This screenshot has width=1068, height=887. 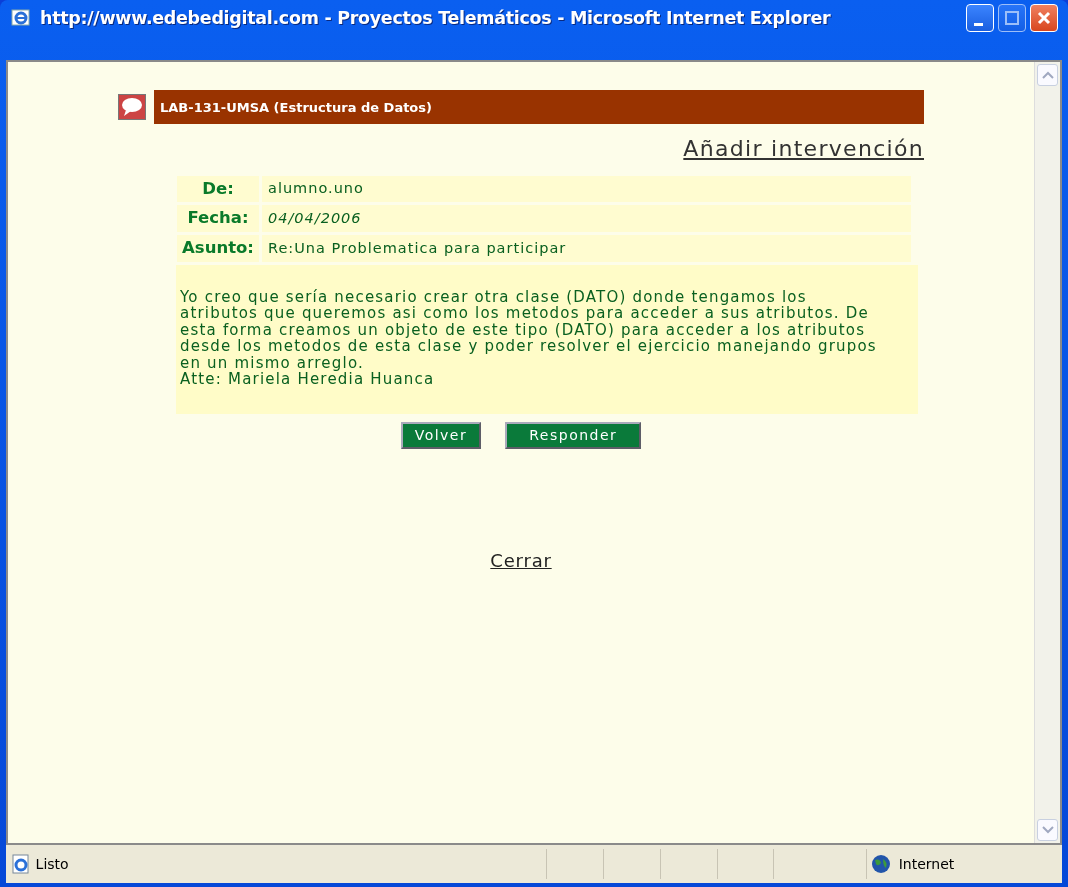 I want to click on field-label: Asunto:, so click(x=218, y=248).